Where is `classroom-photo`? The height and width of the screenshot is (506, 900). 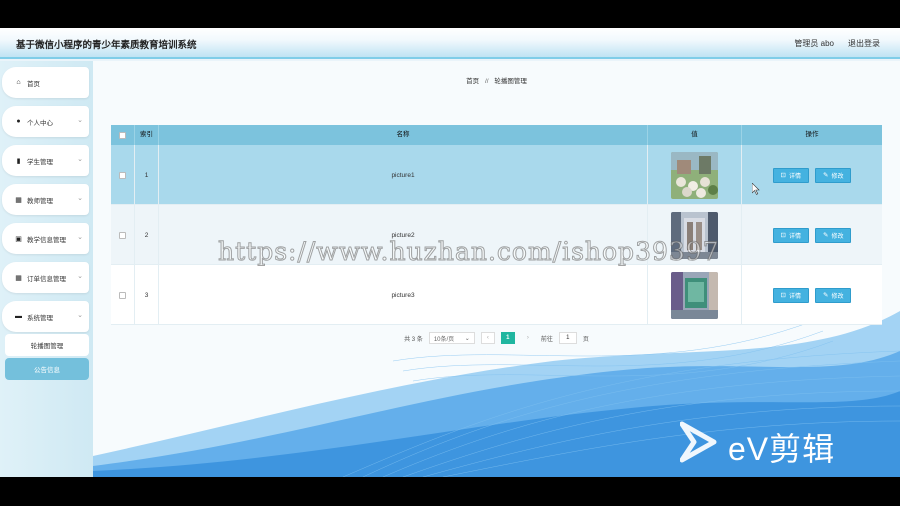 classroom-photo is located at coordinates (694, 295).